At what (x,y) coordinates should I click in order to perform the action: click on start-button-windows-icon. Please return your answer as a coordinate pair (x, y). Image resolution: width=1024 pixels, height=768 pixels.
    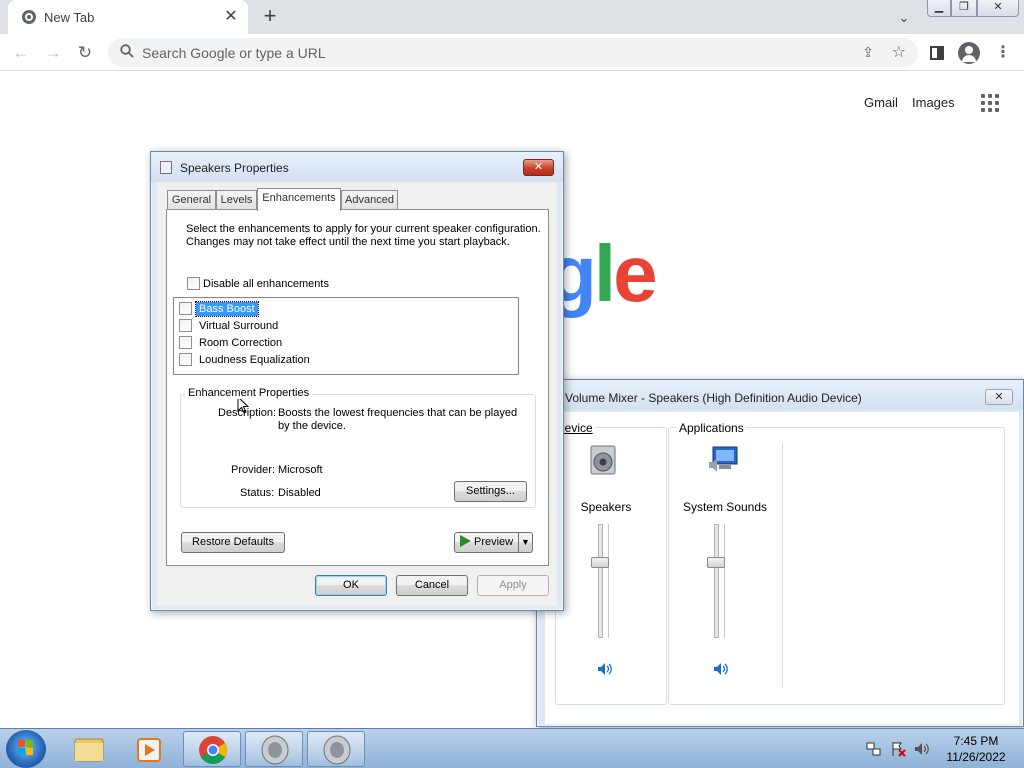
    Looking at the image, I should click on (26, 749).